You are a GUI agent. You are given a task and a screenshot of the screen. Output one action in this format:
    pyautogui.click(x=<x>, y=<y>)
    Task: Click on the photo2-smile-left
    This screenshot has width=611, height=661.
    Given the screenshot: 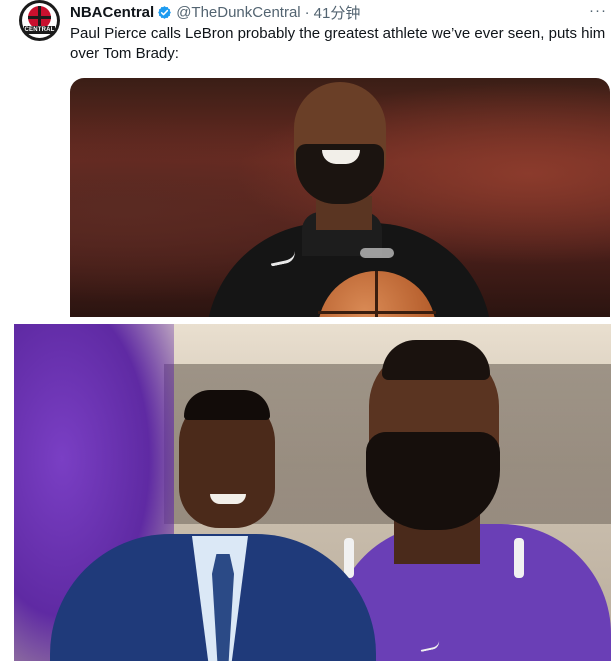 What is the action you would take?
    pyautogui.click(x=228, y=499)
    